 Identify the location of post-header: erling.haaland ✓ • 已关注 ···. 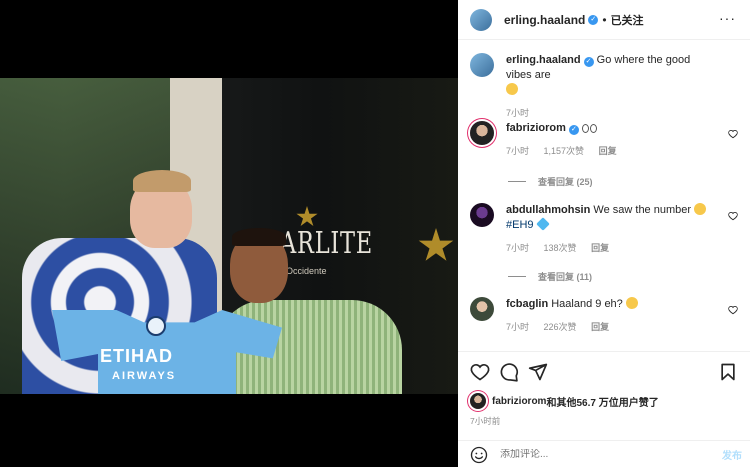
(604, 20).